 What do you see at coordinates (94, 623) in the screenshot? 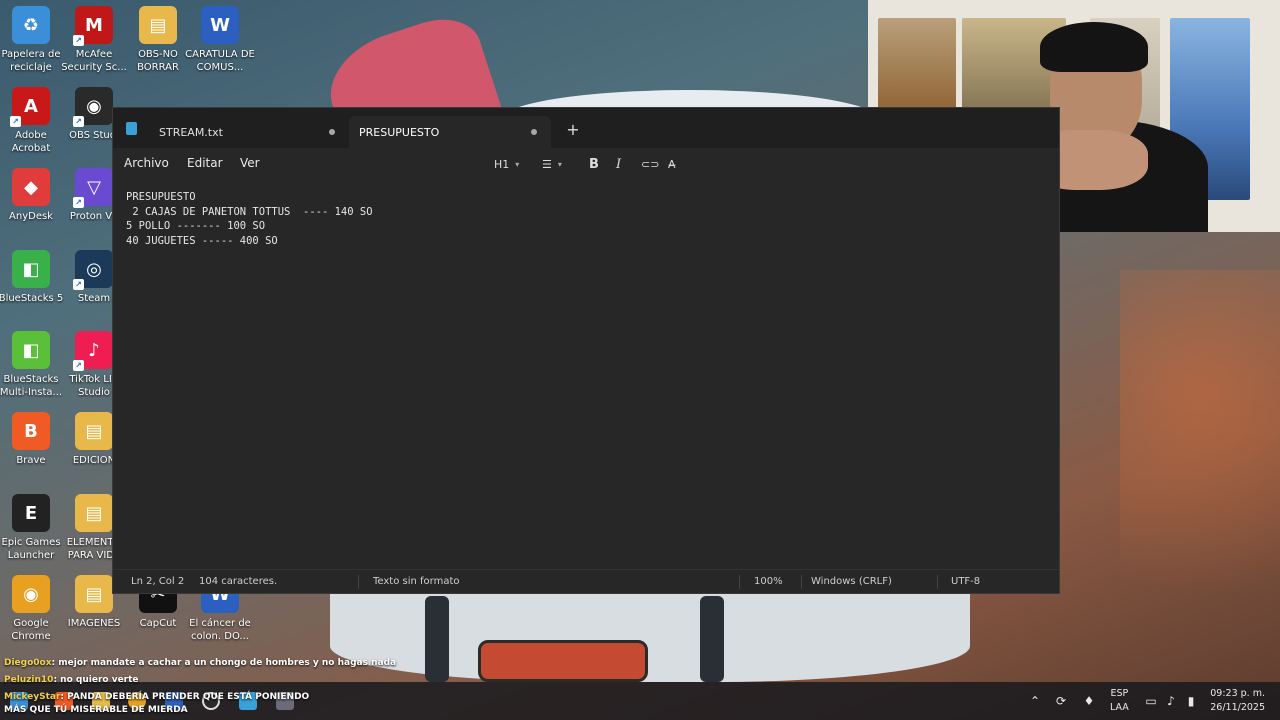
I see `desktop-icon-label: IMAGENES` at bounding box center [94, 623].